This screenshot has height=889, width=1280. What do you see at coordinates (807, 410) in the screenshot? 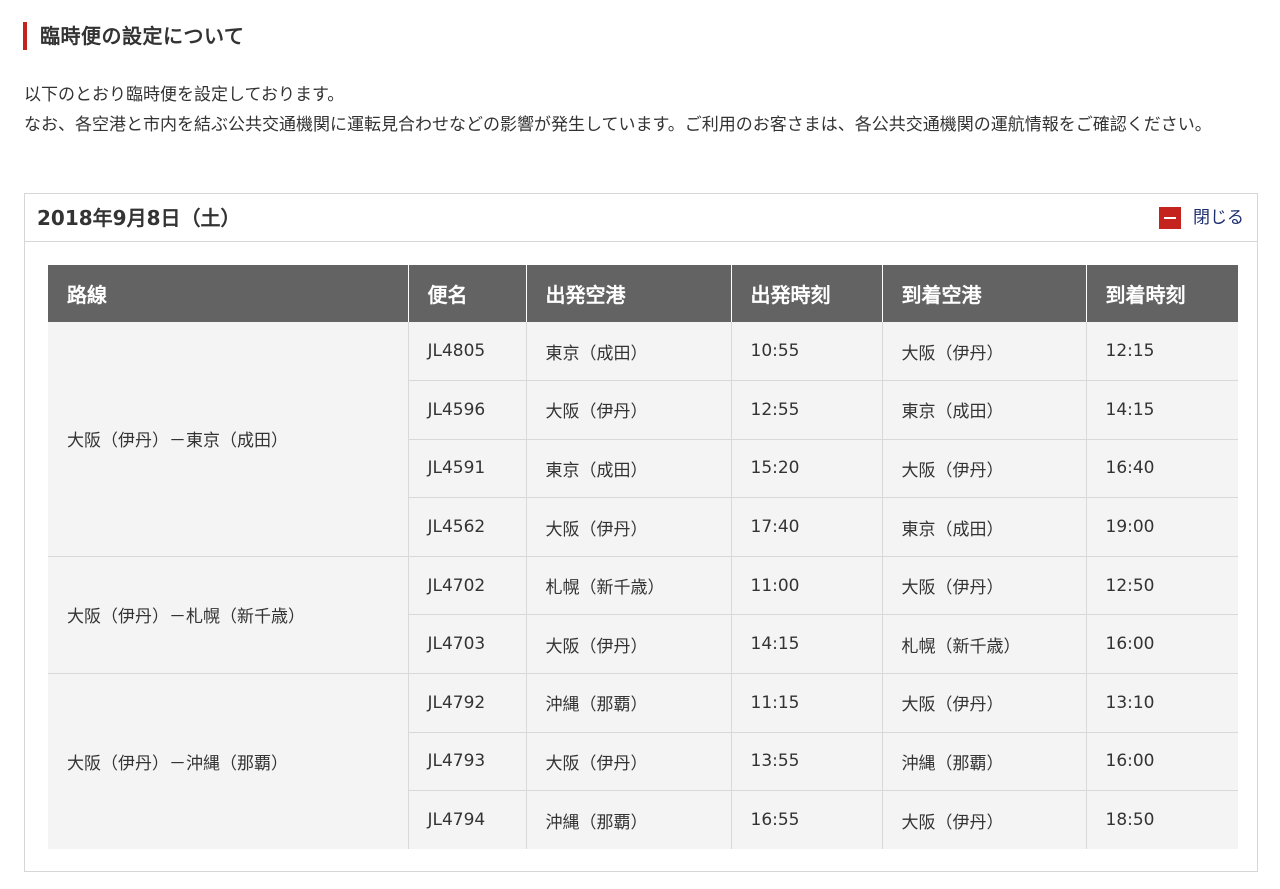
I see `dep-time: 12:55` at bounding box center [807, 410].